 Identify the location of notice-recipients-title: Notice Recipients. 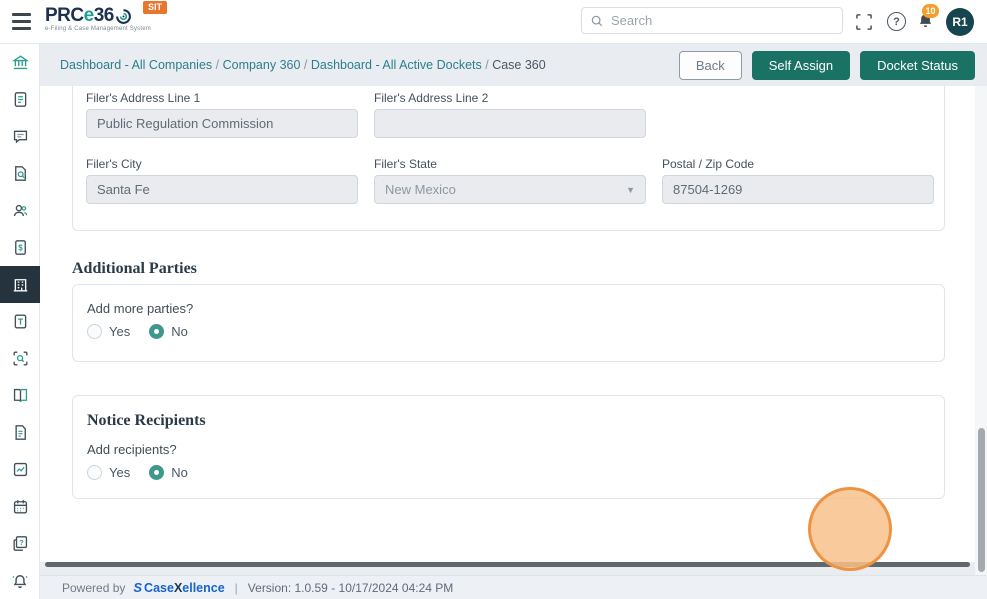
(146, 420).